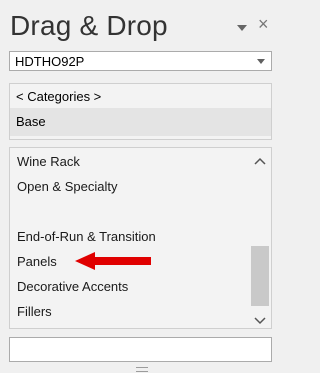 Image resolution: width=320 pixels, height=373 pixels. Describe the element at coordinates (113, 261) in the screenshot. I see `red-arrow-icon` at that location.